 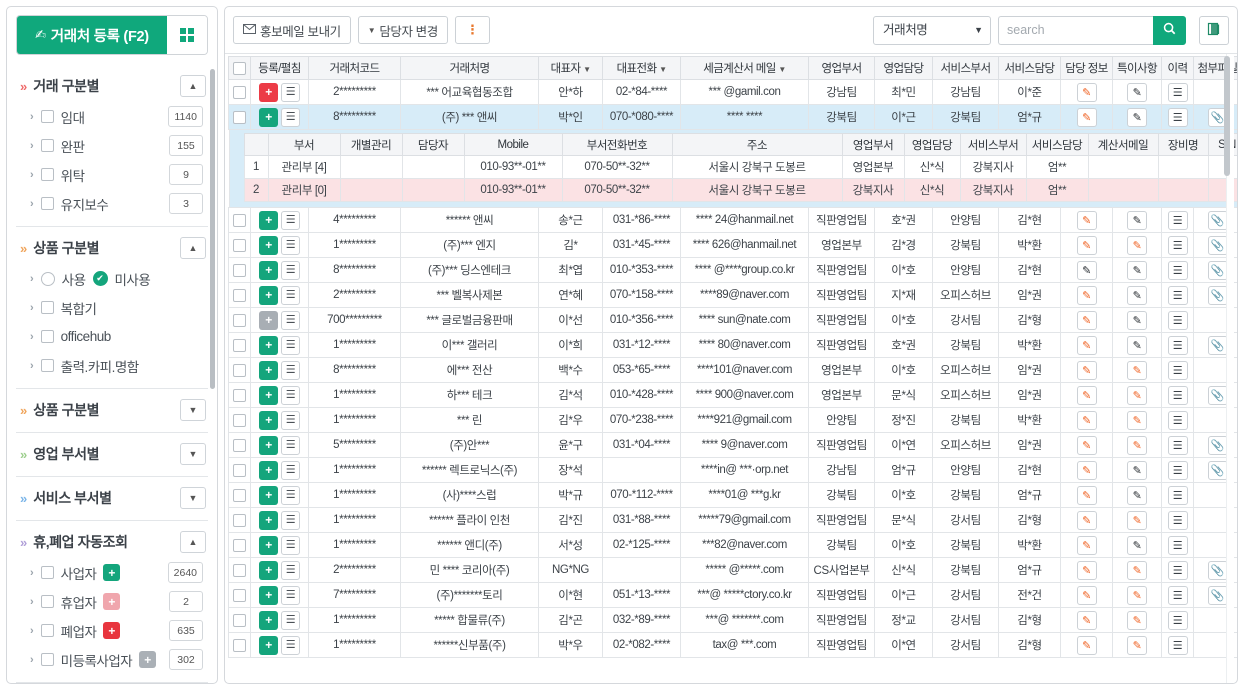 I want to click on subheader-11: 계산서메일, so click(x=1123, y=144).